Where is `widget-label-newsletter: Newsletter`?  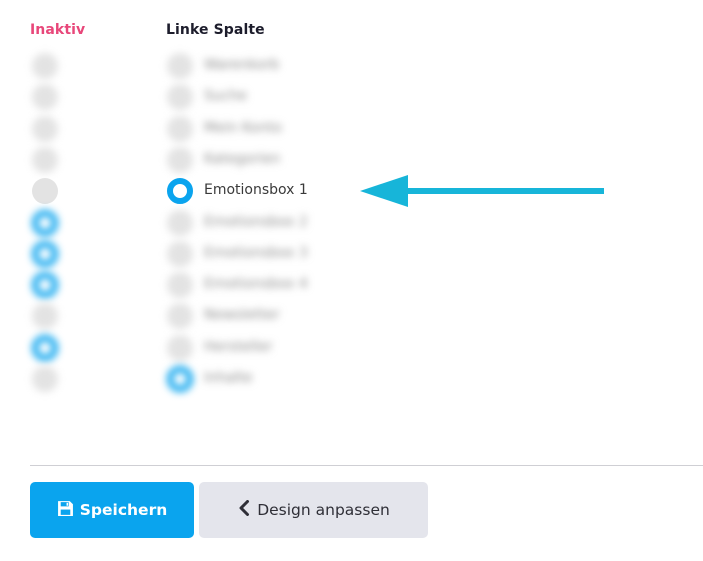 widget-label-newsletter: Newsletter is located at coordinates (242, 315).